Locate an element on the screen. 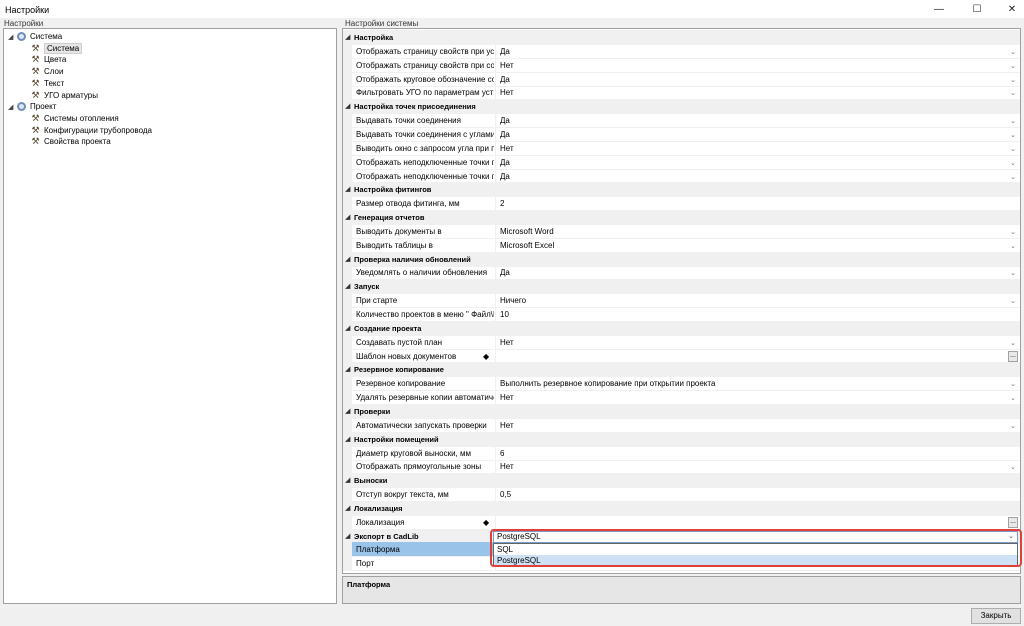 This screenshot has width=1024, height=626. property-value: 10 is located at coordinates (757, 314).